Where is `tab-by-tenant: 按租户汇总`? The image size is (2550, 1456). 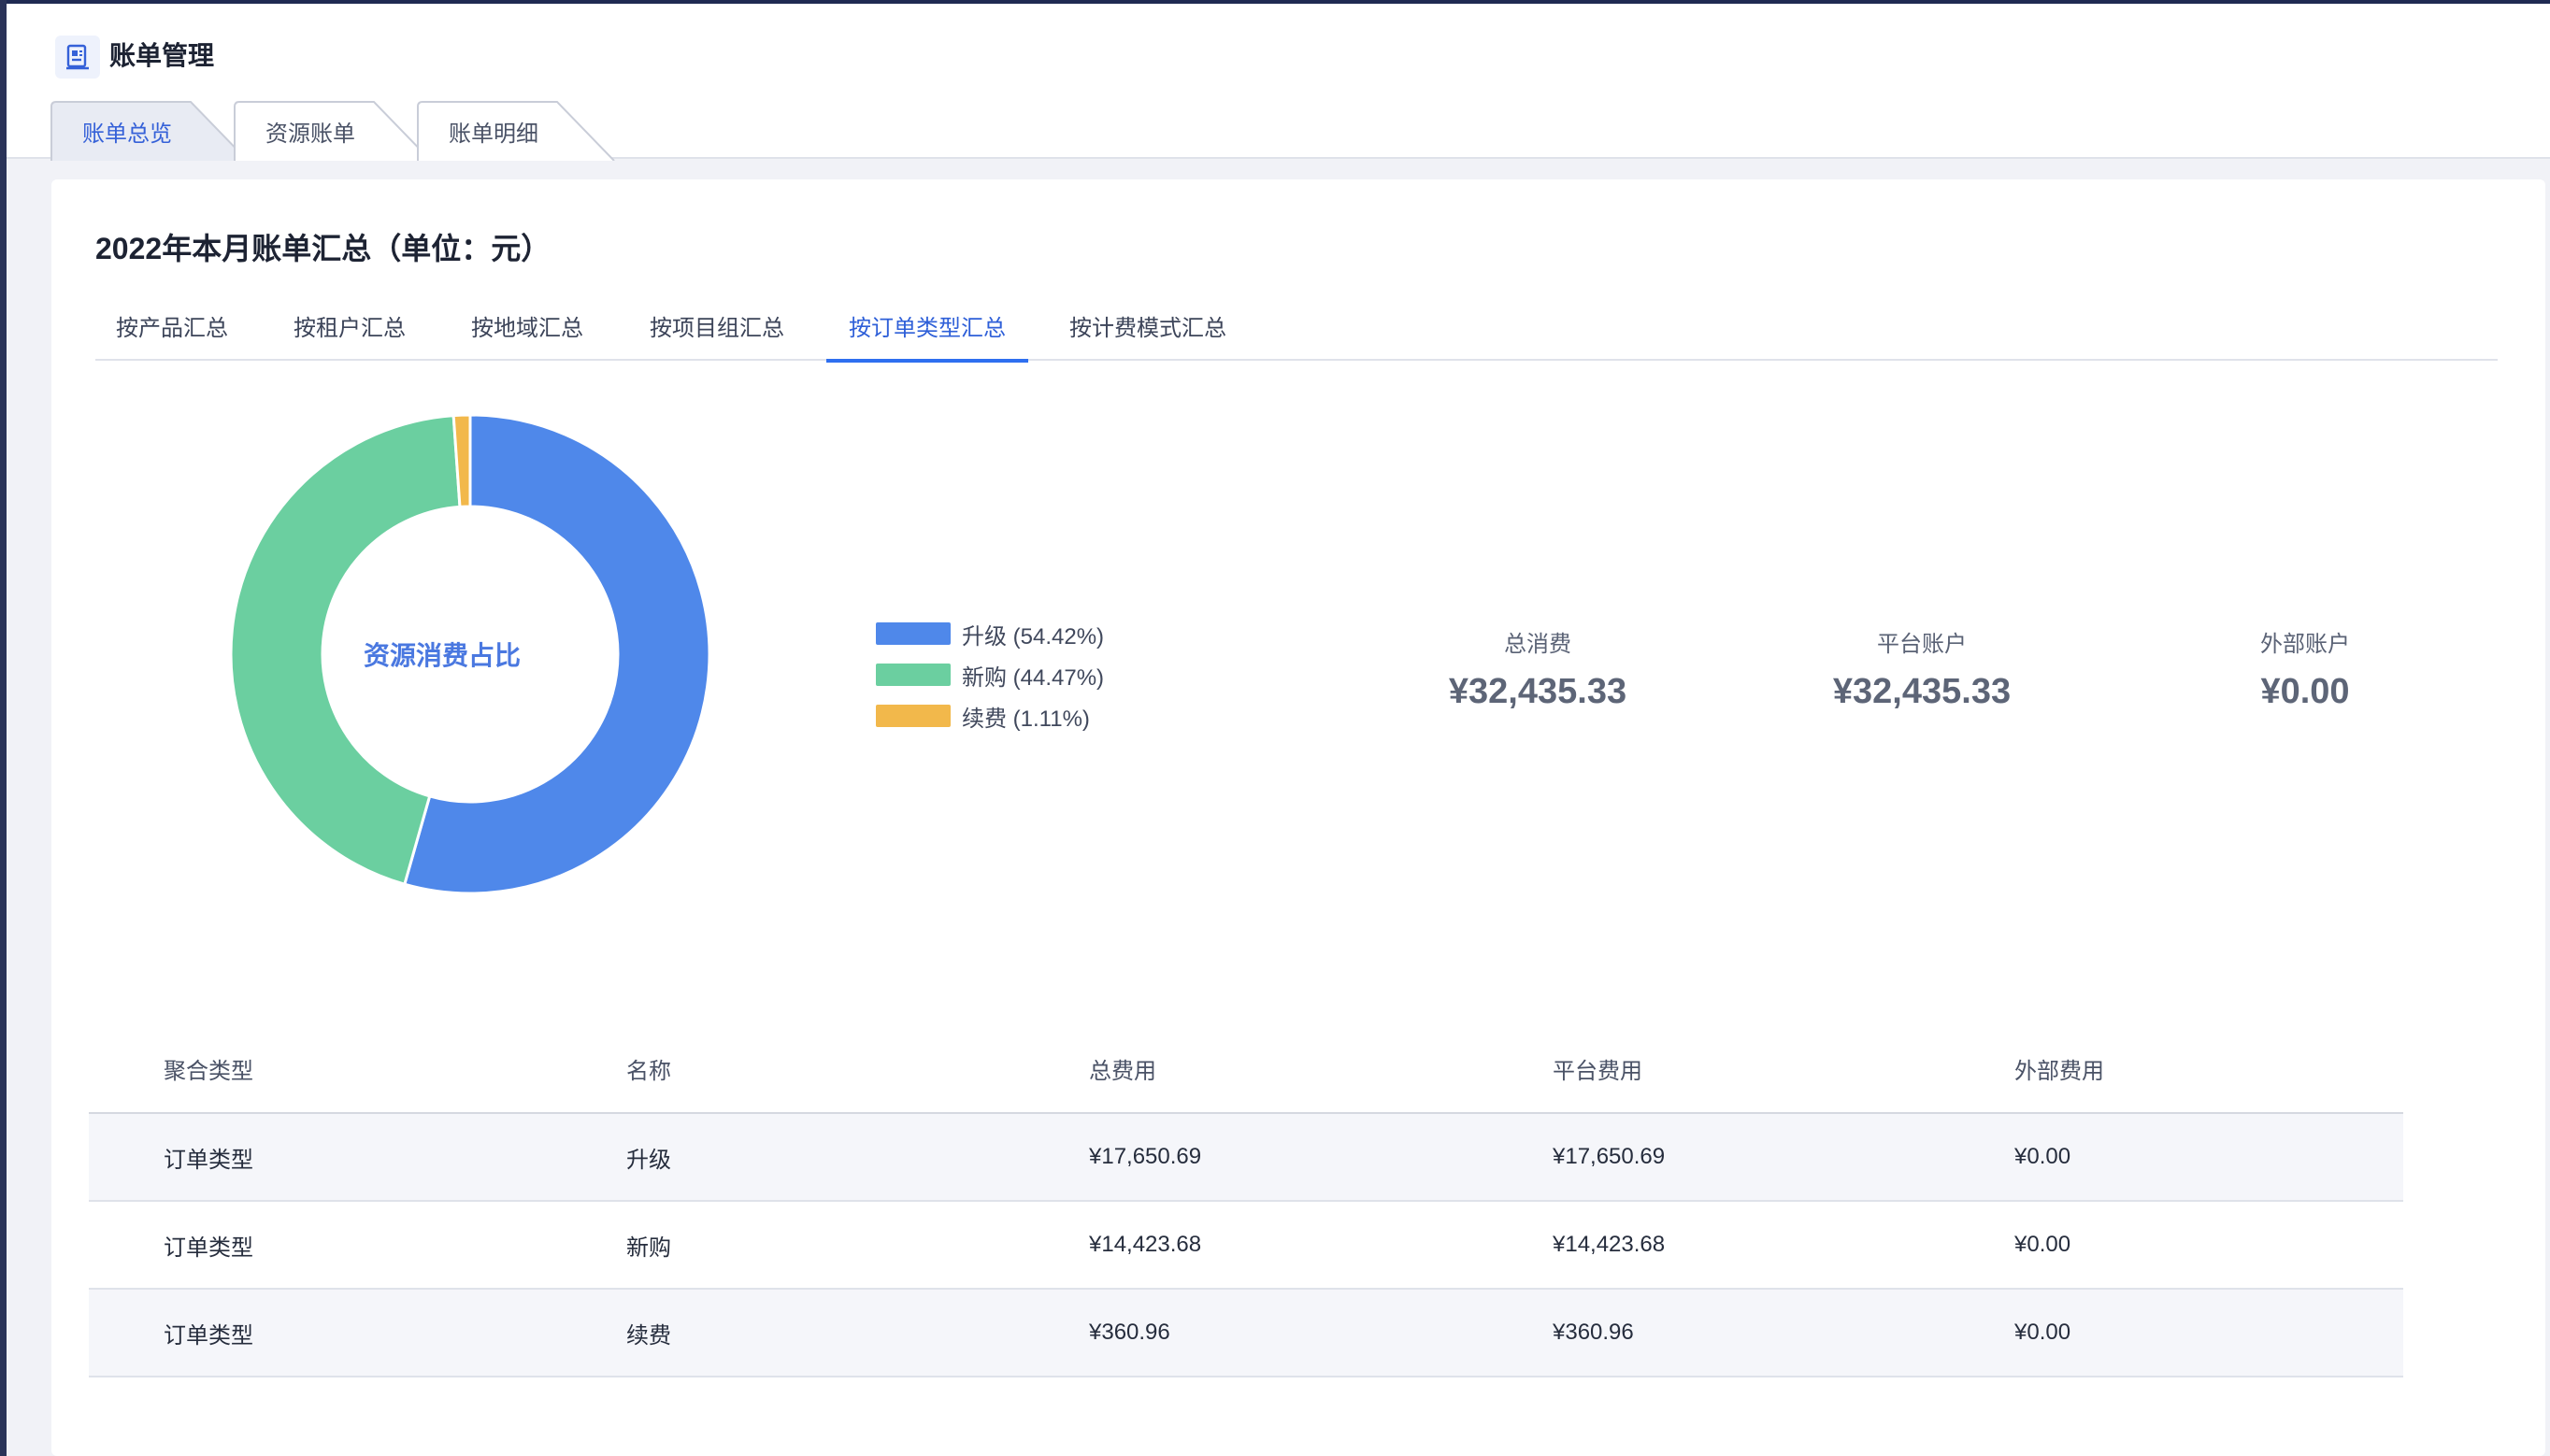
tab-by-tenant: 按租户汇总 is located at coordinates (349, 335).